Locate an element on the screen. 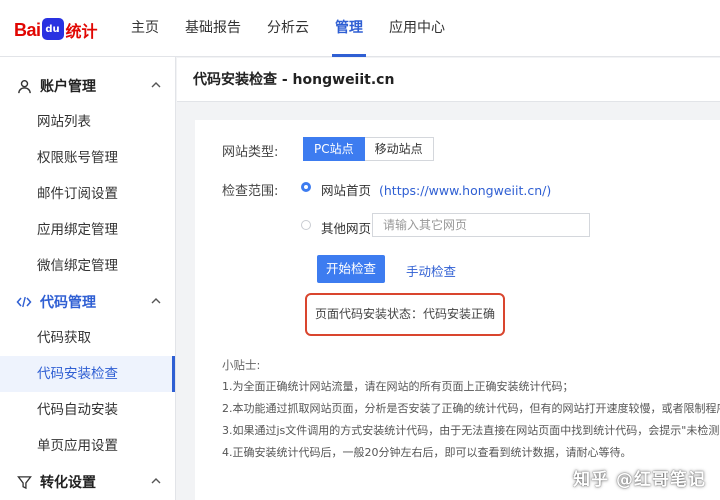 The width and height of the screenshot is (720, 500). baidu-tongji-logo: Bai du 统计 is located at coordinates (56, 30).